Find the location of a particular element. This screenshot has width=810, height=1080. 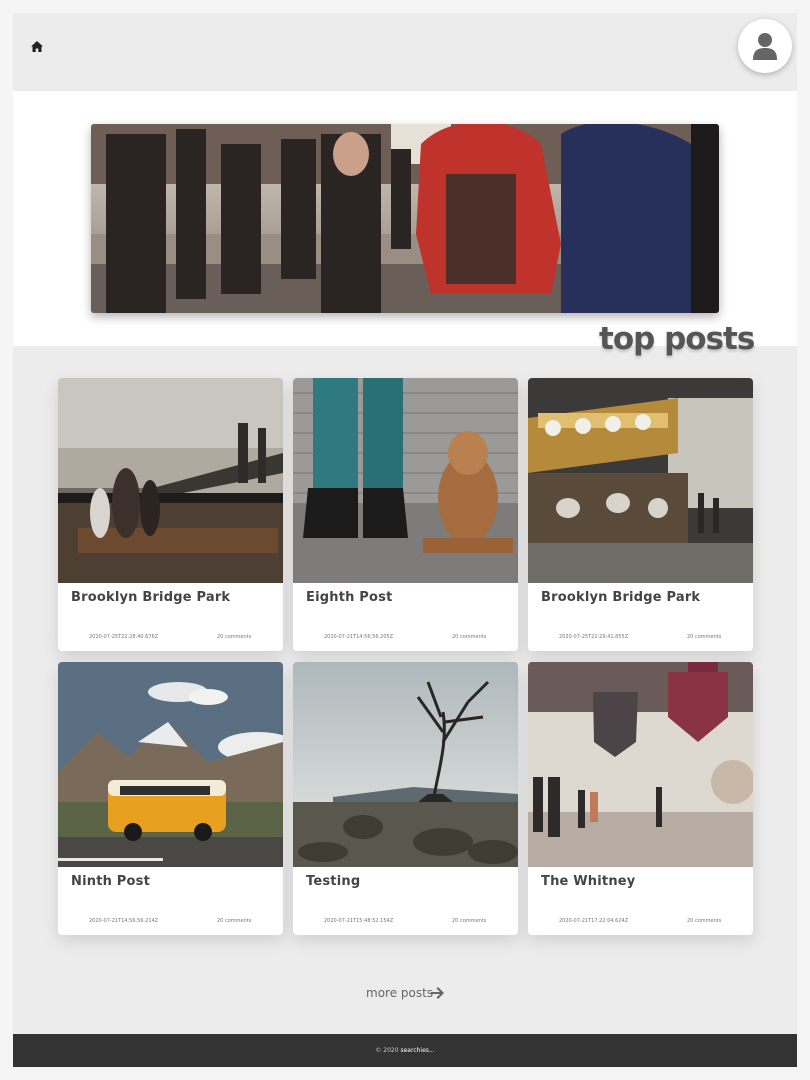

user-avatar-button is located at coordinates (765, 46).